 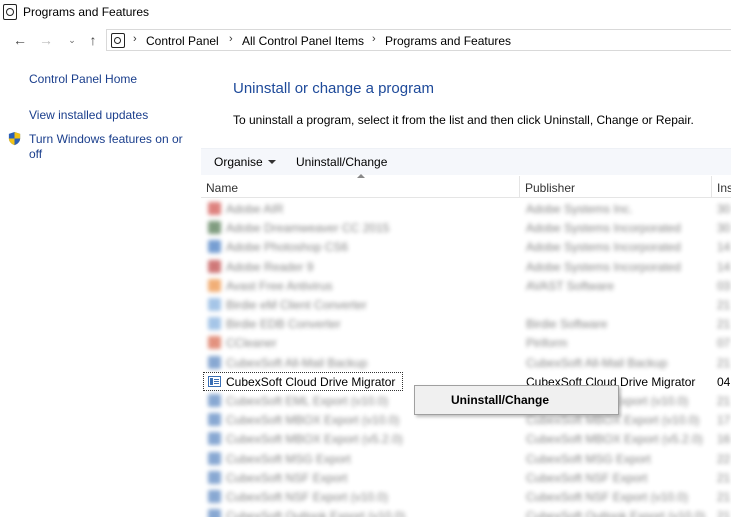 I want to click on program-name: CCleaner, so click(x=251, y=343).